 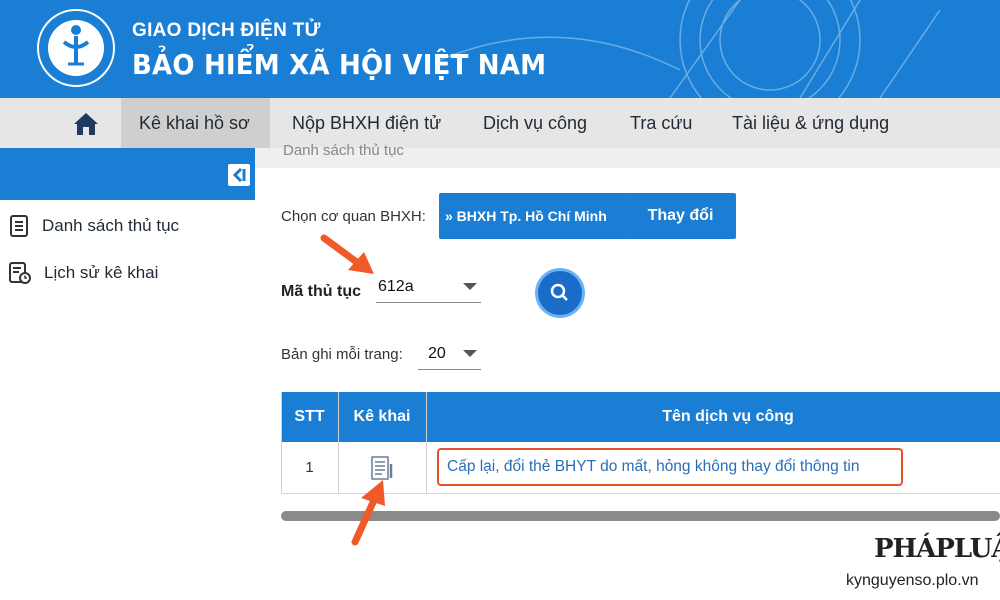 I want to click on row-stt: 1, so click(x=309, y=467).